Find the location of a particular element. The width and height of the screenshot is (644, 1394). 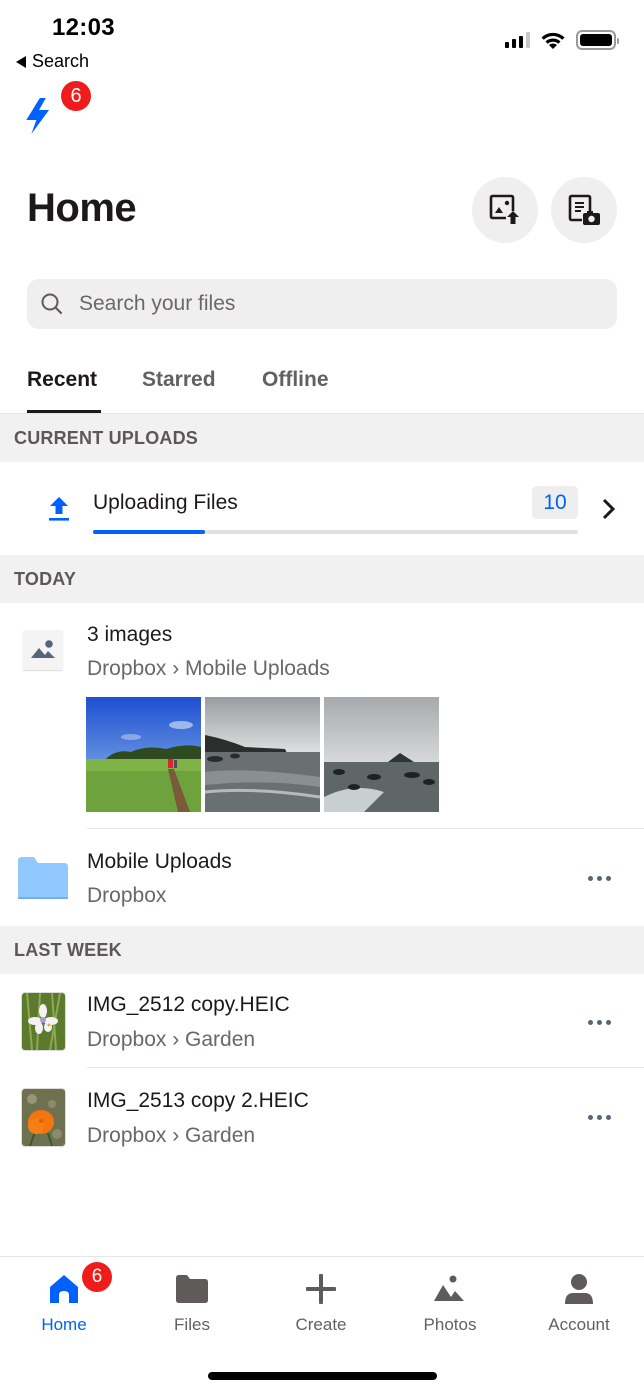

file-title: IMG_2513 copy 2.HEIC is located at coordinates (198, 1101).